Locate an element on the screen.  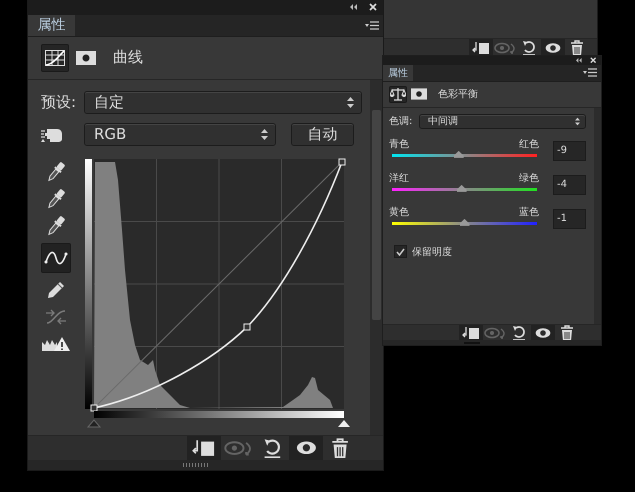
slider-label: 洋红 is located at coordinates (399, 178).